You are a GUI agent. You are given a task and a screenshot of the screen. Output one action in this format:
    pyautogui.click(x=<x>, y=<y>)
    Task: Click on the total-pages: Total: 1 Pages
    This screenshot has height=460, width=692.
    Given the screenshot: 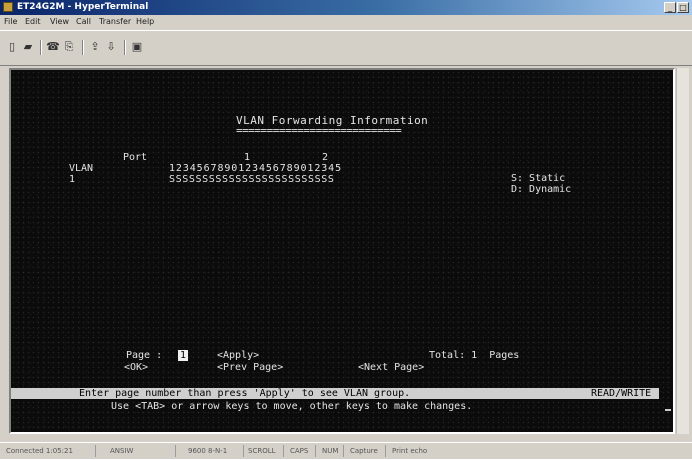 What is the action you would take?
    pyautogui.click(x=474, y=355)
    